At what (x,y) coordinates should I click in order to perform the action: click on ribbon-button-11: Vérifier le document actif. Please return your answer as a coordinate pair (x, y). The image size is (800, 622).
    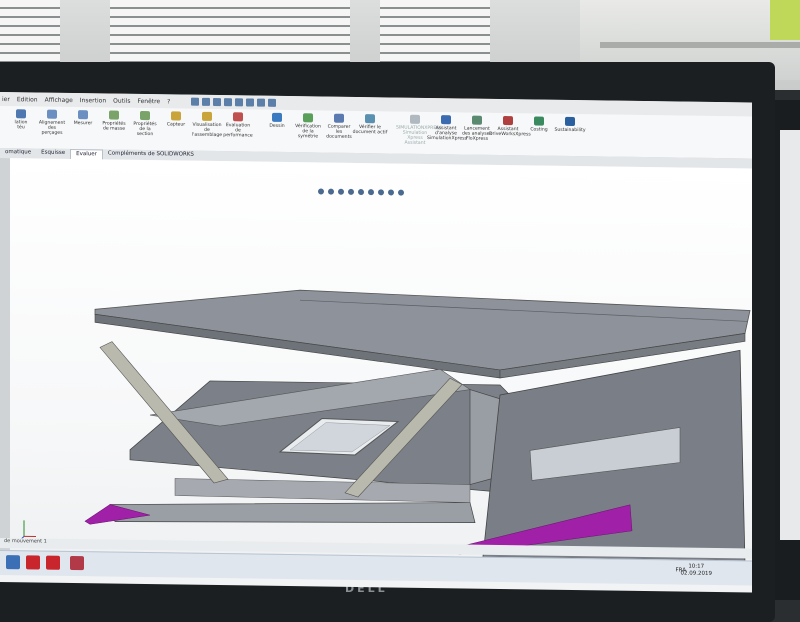
    Looking at the image, I should click on (370, 125).